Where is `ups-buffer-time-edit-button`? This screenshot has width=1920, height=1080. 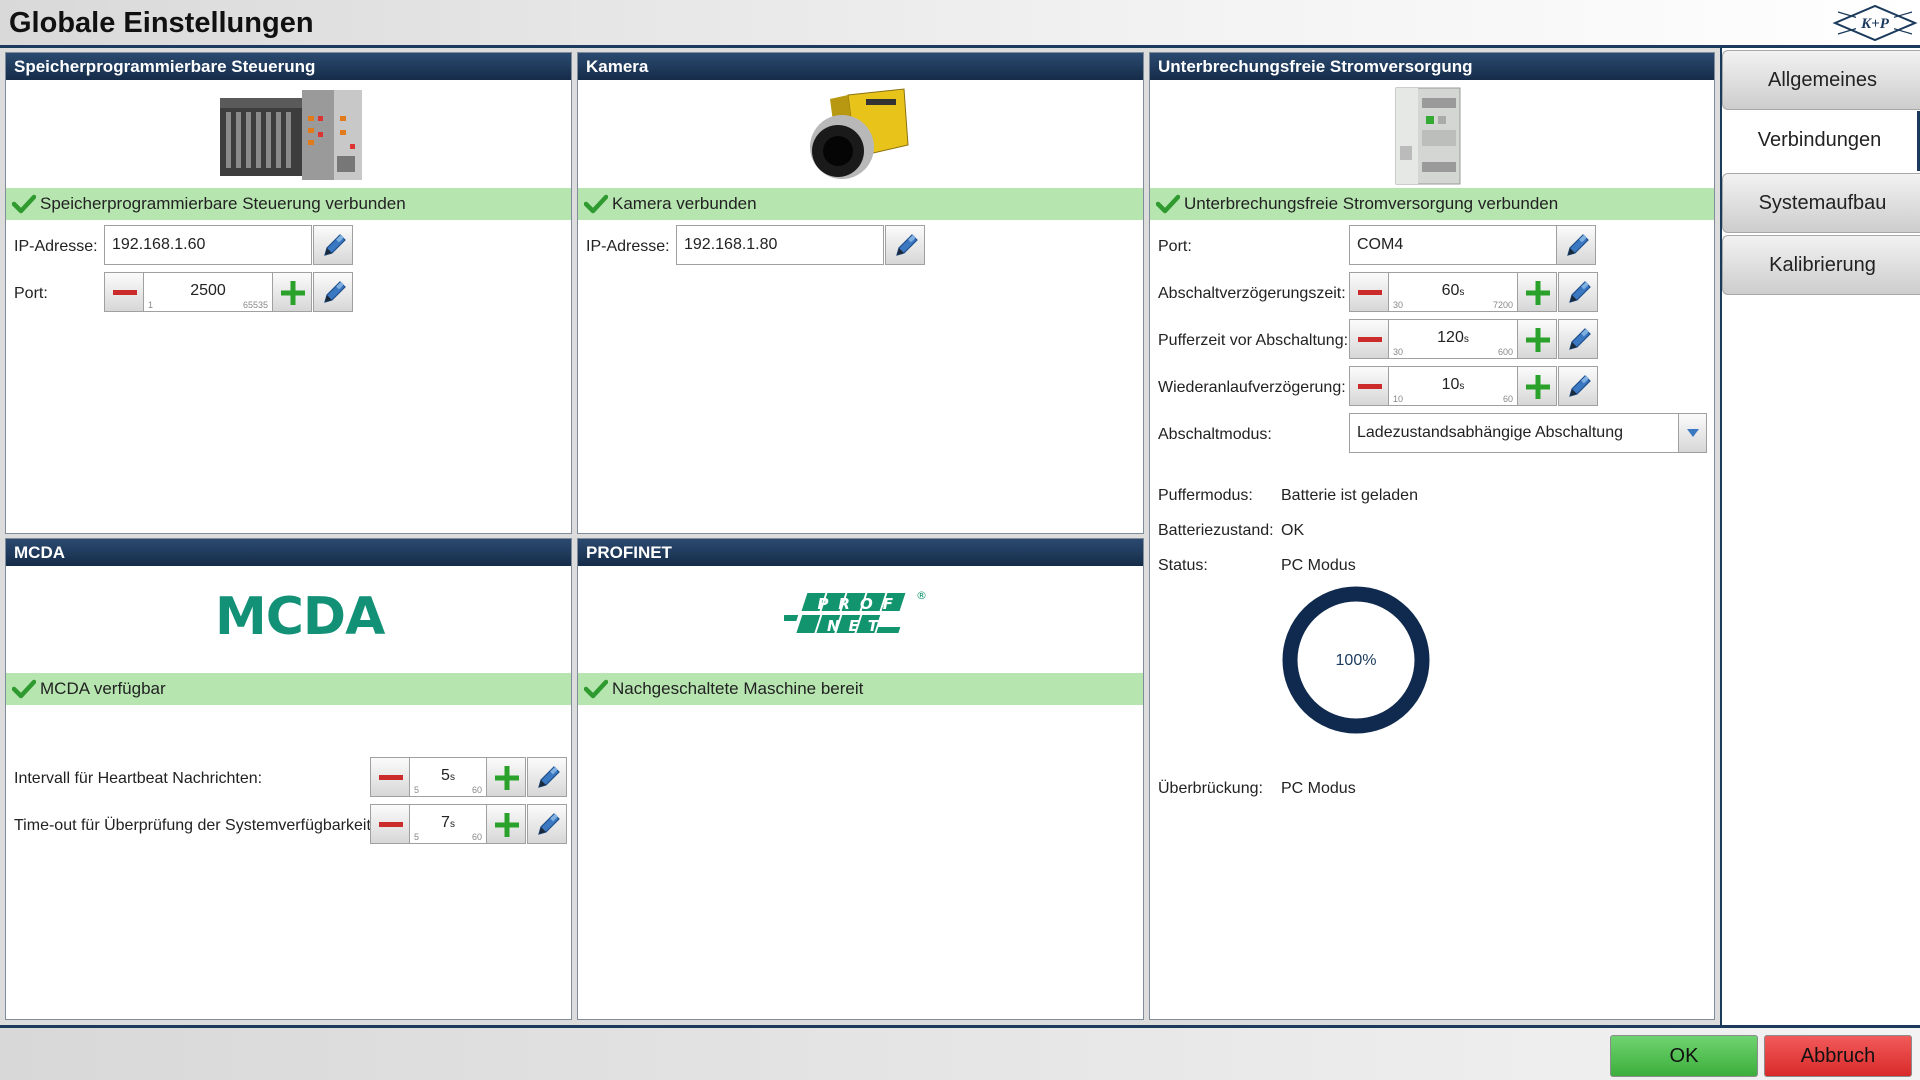 ups-buffer-time-edit-button is located at coordinates (1578, 339).